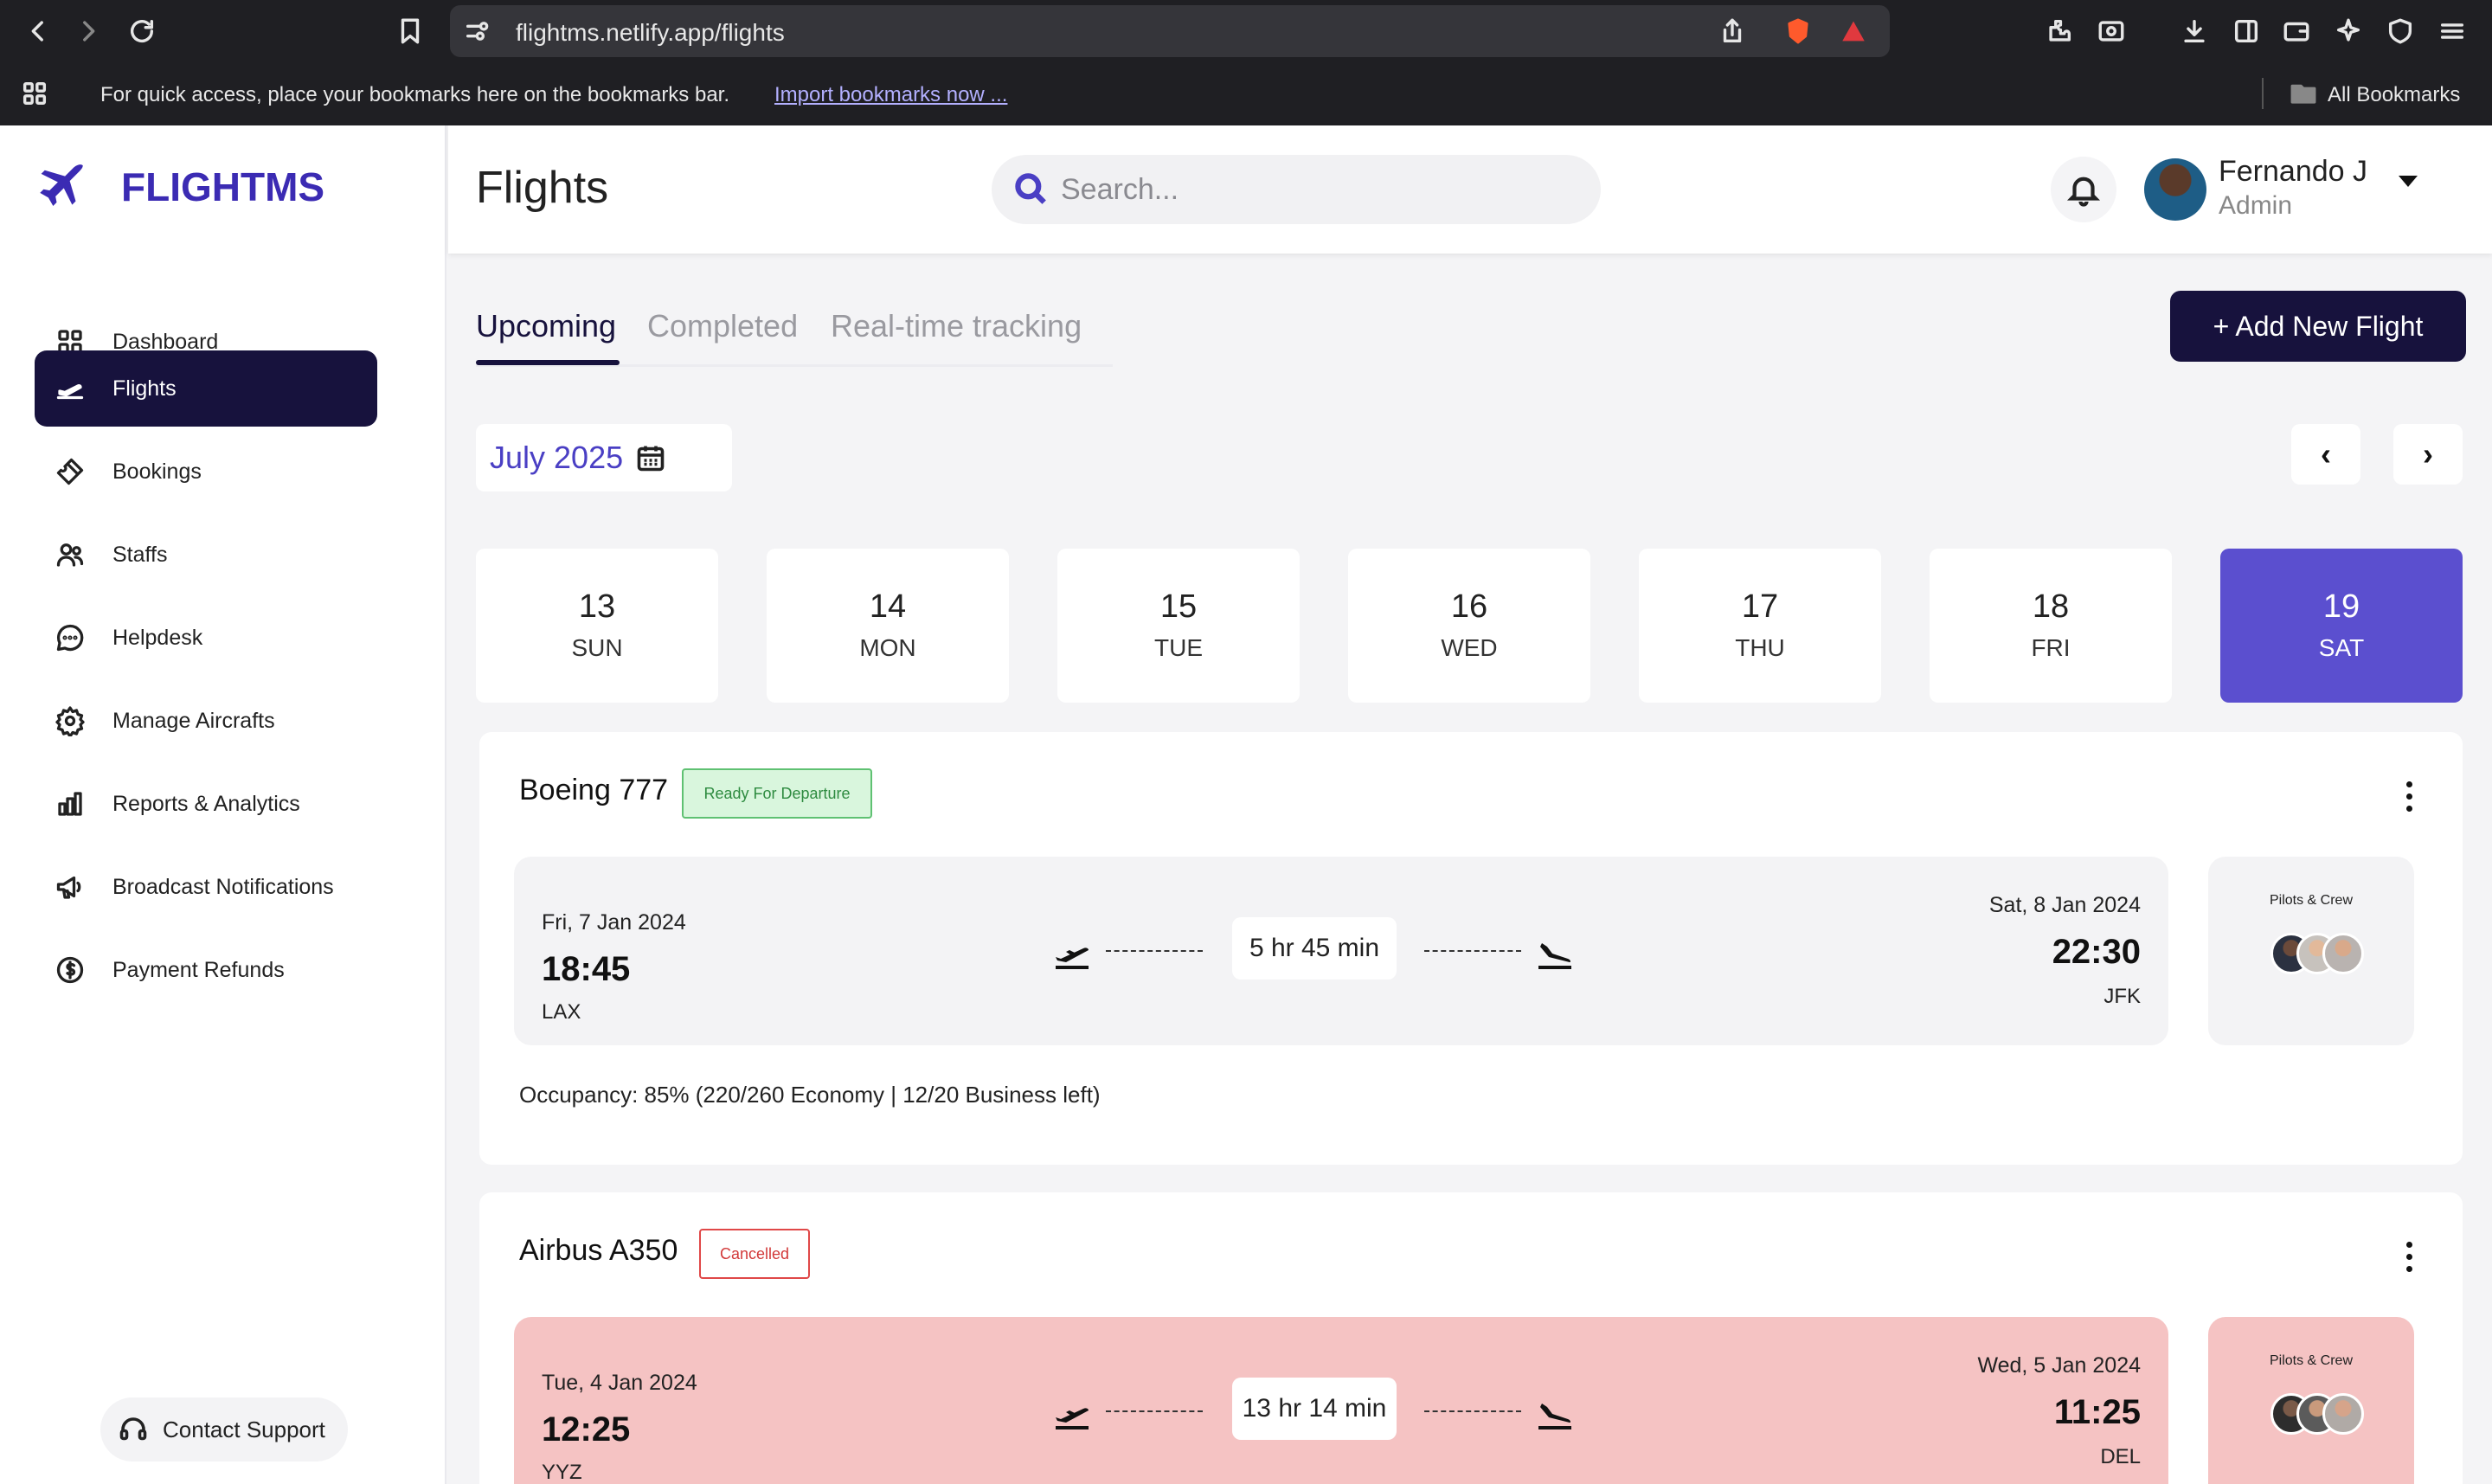 The image size is (2492, 1484). I want to click on users-icon, so click(71, 555).